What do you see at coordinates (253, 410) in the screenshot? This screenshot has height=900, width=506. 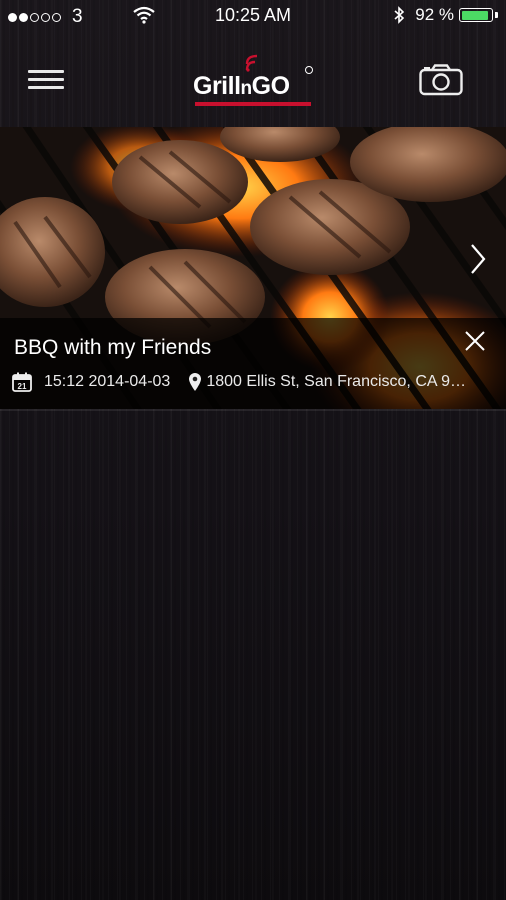 I see `divider` at bounding box center [253, 410].